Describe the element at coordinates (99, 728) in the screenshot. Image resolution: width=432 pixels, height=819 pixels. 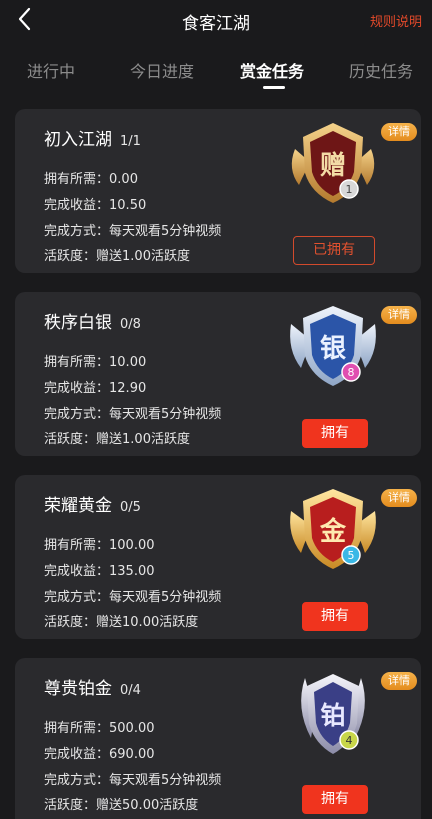
I see `required-row: 拥有所需：500.00` at that location.